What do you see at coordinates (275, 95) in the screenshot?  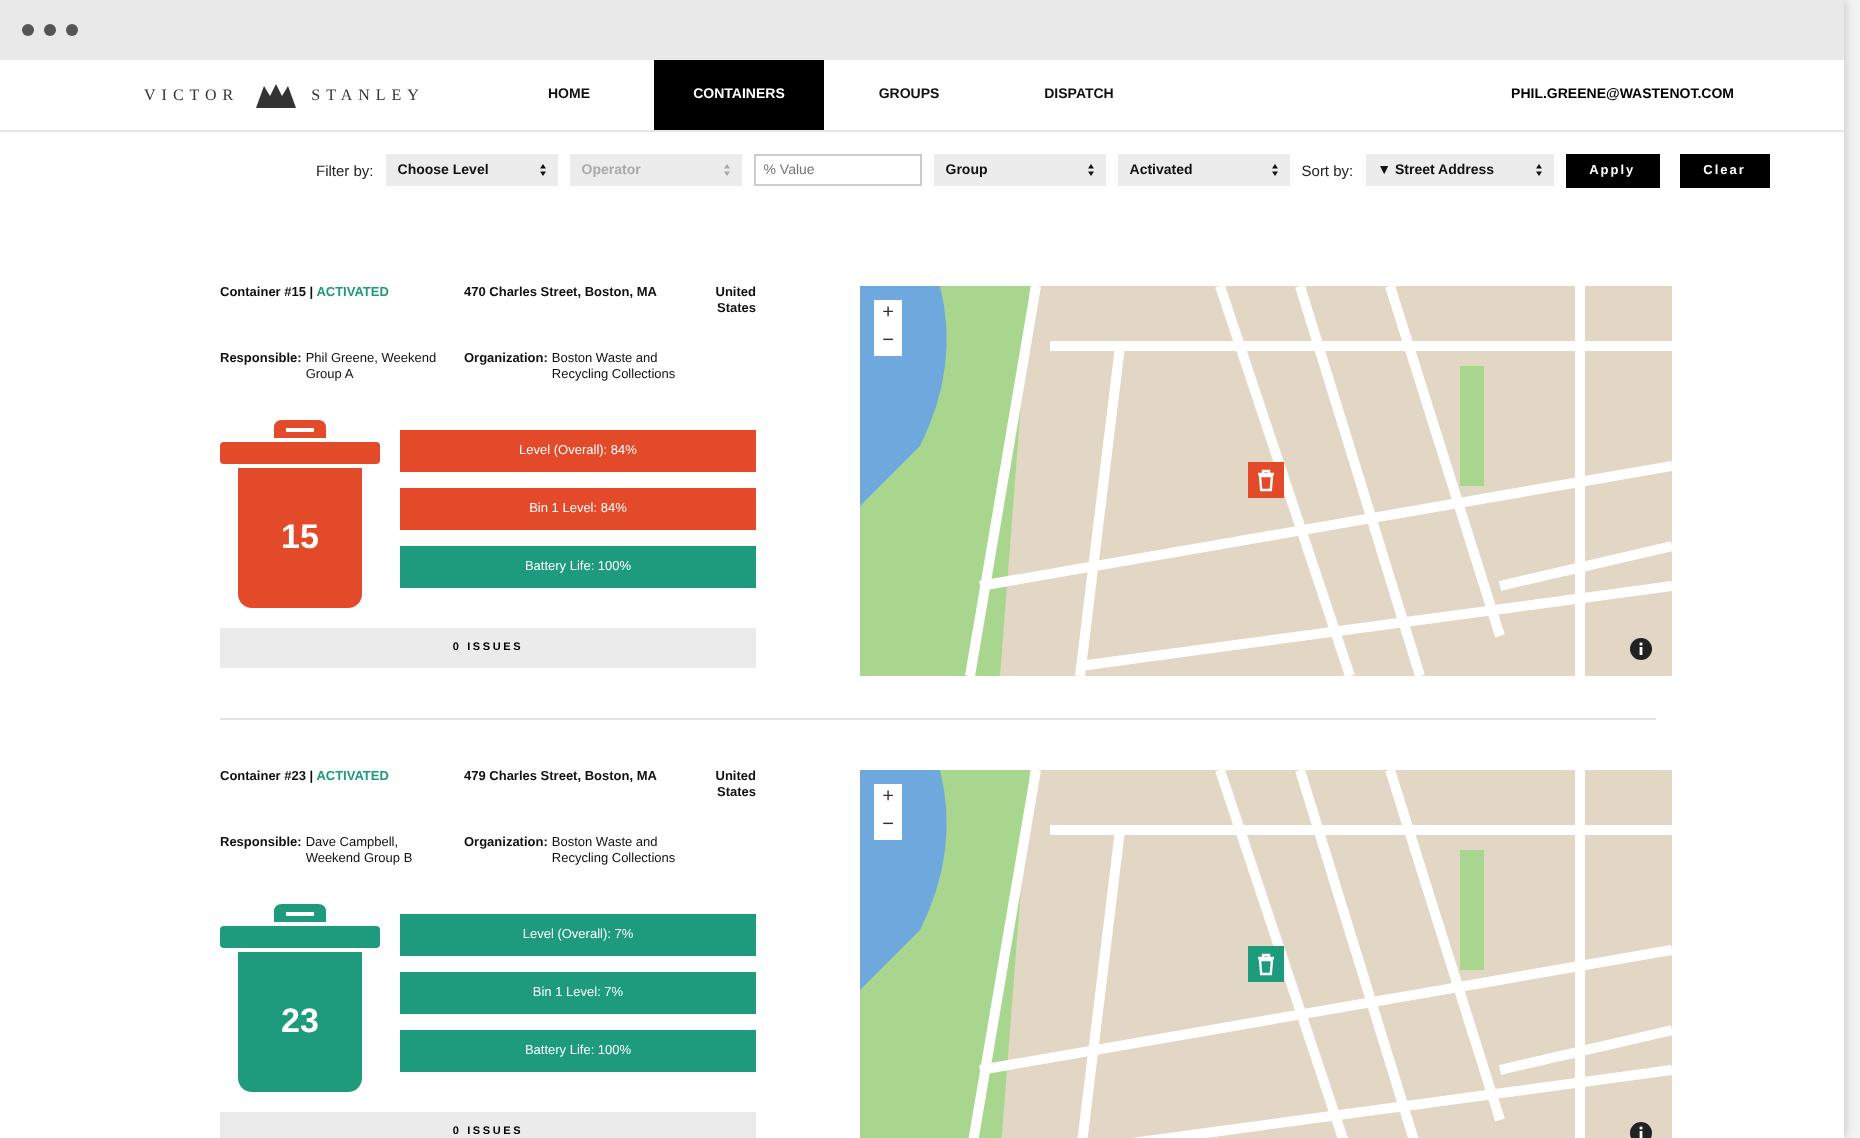 I see `logo-icon` at bounding box center [275, 95].